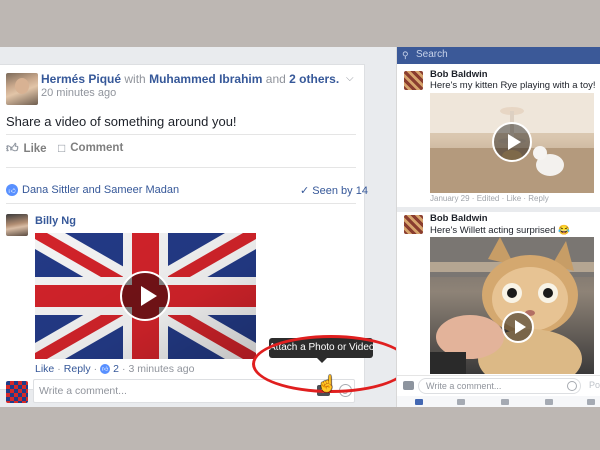  Describe the element at coordinates (275, 79) in the screenshot. I see `and-text: and` at that location.